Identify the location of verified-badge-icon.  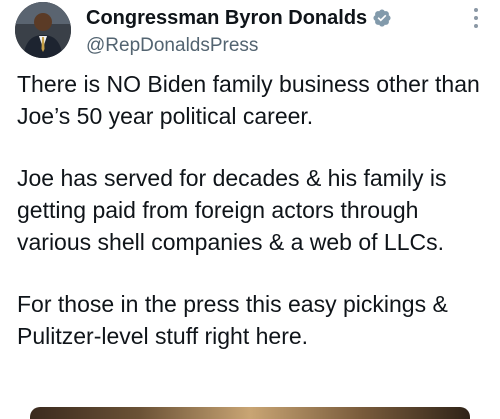
(382, 18).